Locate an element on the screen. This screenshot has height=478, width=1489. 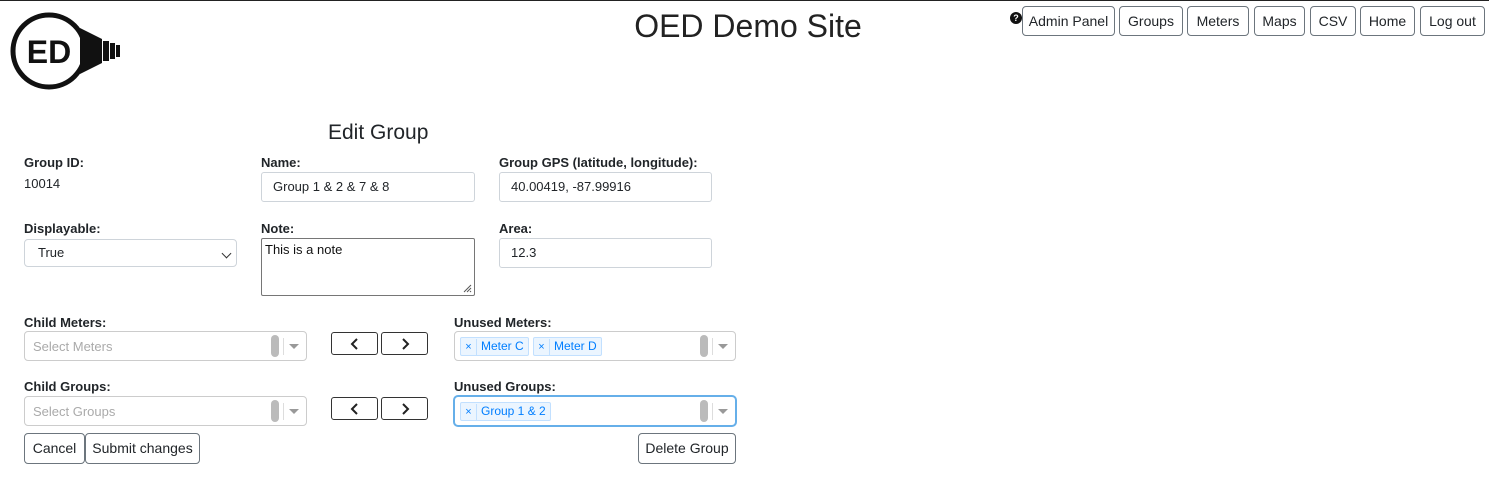
unused-meters-label: Unused Meters: is located at coordinates (503, 322).